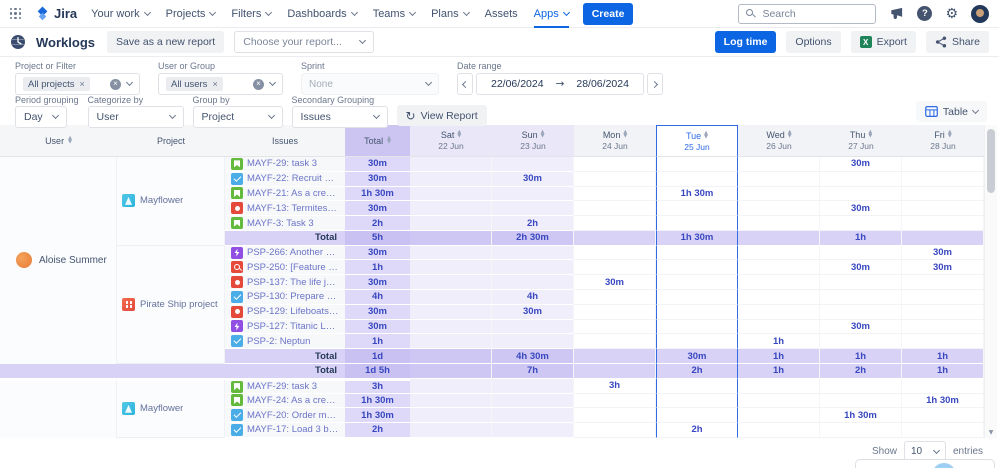  What do you see at coordinates (58, 141) in the screenshot?
I see `column-header-user: User ▲ ▼` at bounding box center [58, 141].